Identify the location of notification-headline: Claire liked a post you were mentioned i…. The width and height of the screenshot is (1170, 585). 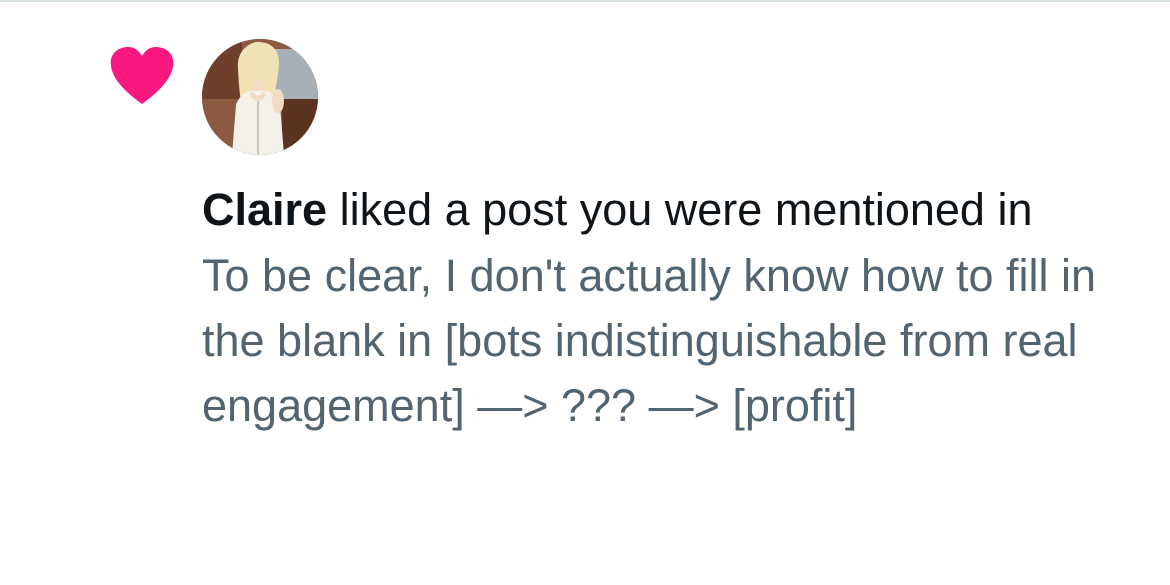
(672, 209).